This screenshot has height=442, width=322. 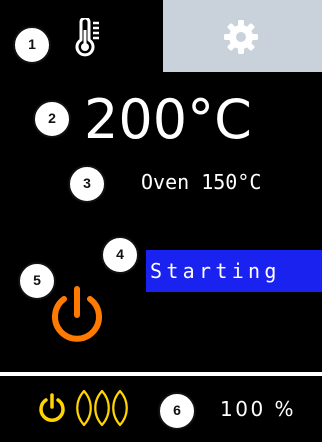 I want to click on callout-badge-6: 6, so click(x=177, y=411).